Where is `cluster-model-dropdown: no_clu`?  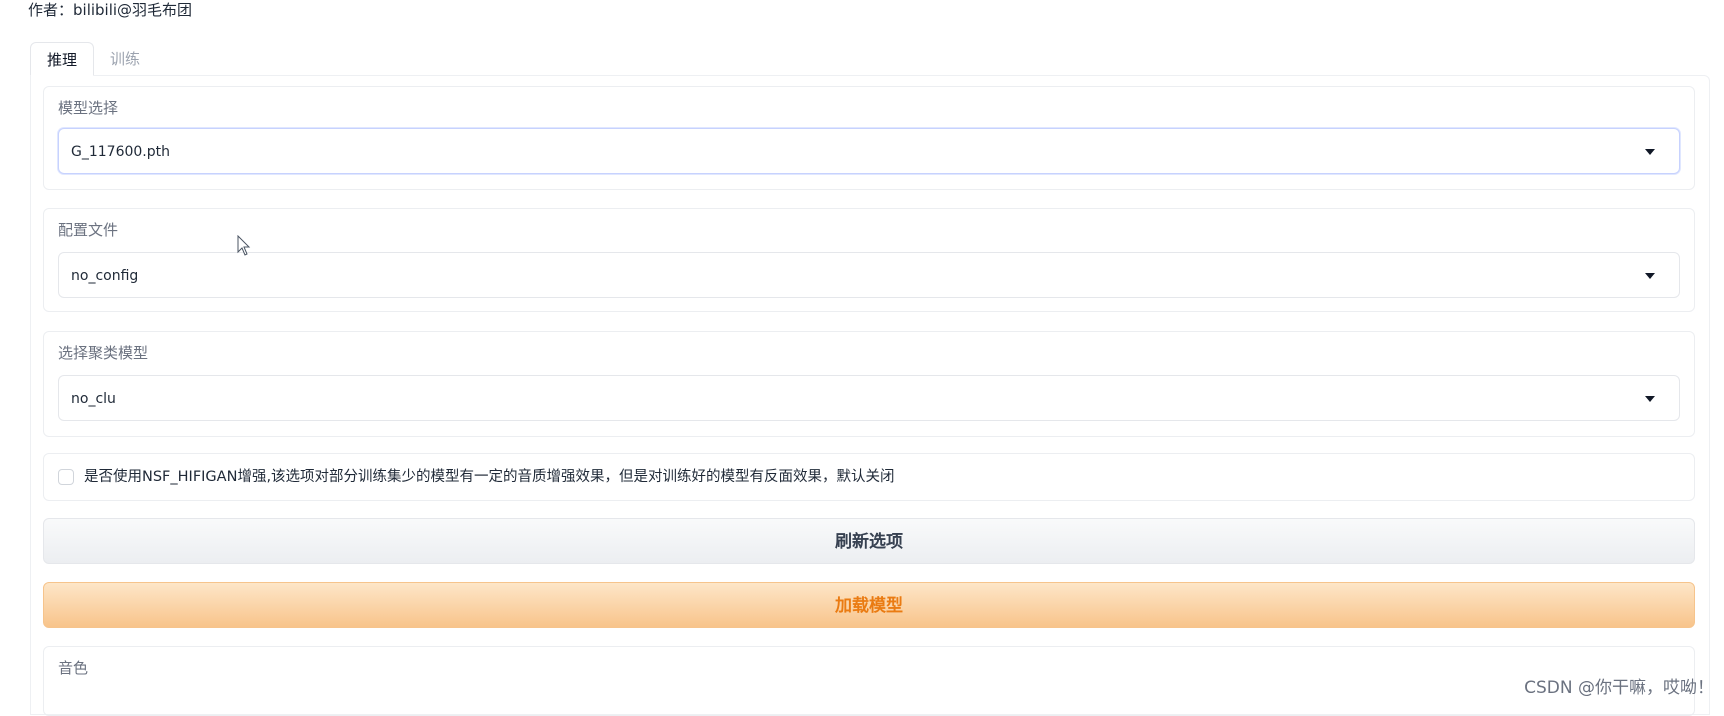
cluster-model-dropdown: no_clu is located at coordinates (869, 398).